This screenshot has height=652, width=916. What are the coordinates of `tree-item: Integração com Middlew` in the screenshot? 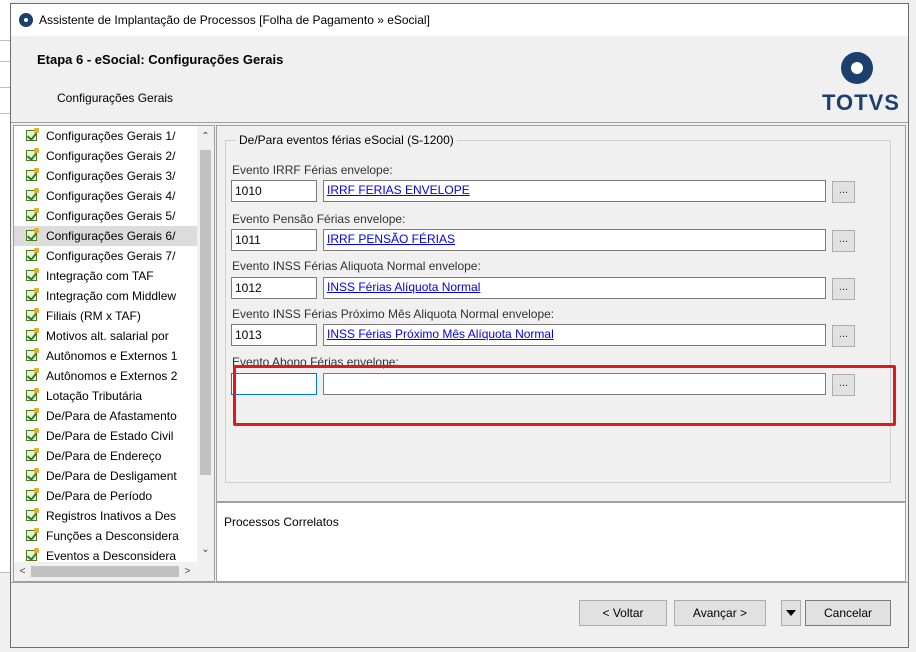 It's located at (105, 296).